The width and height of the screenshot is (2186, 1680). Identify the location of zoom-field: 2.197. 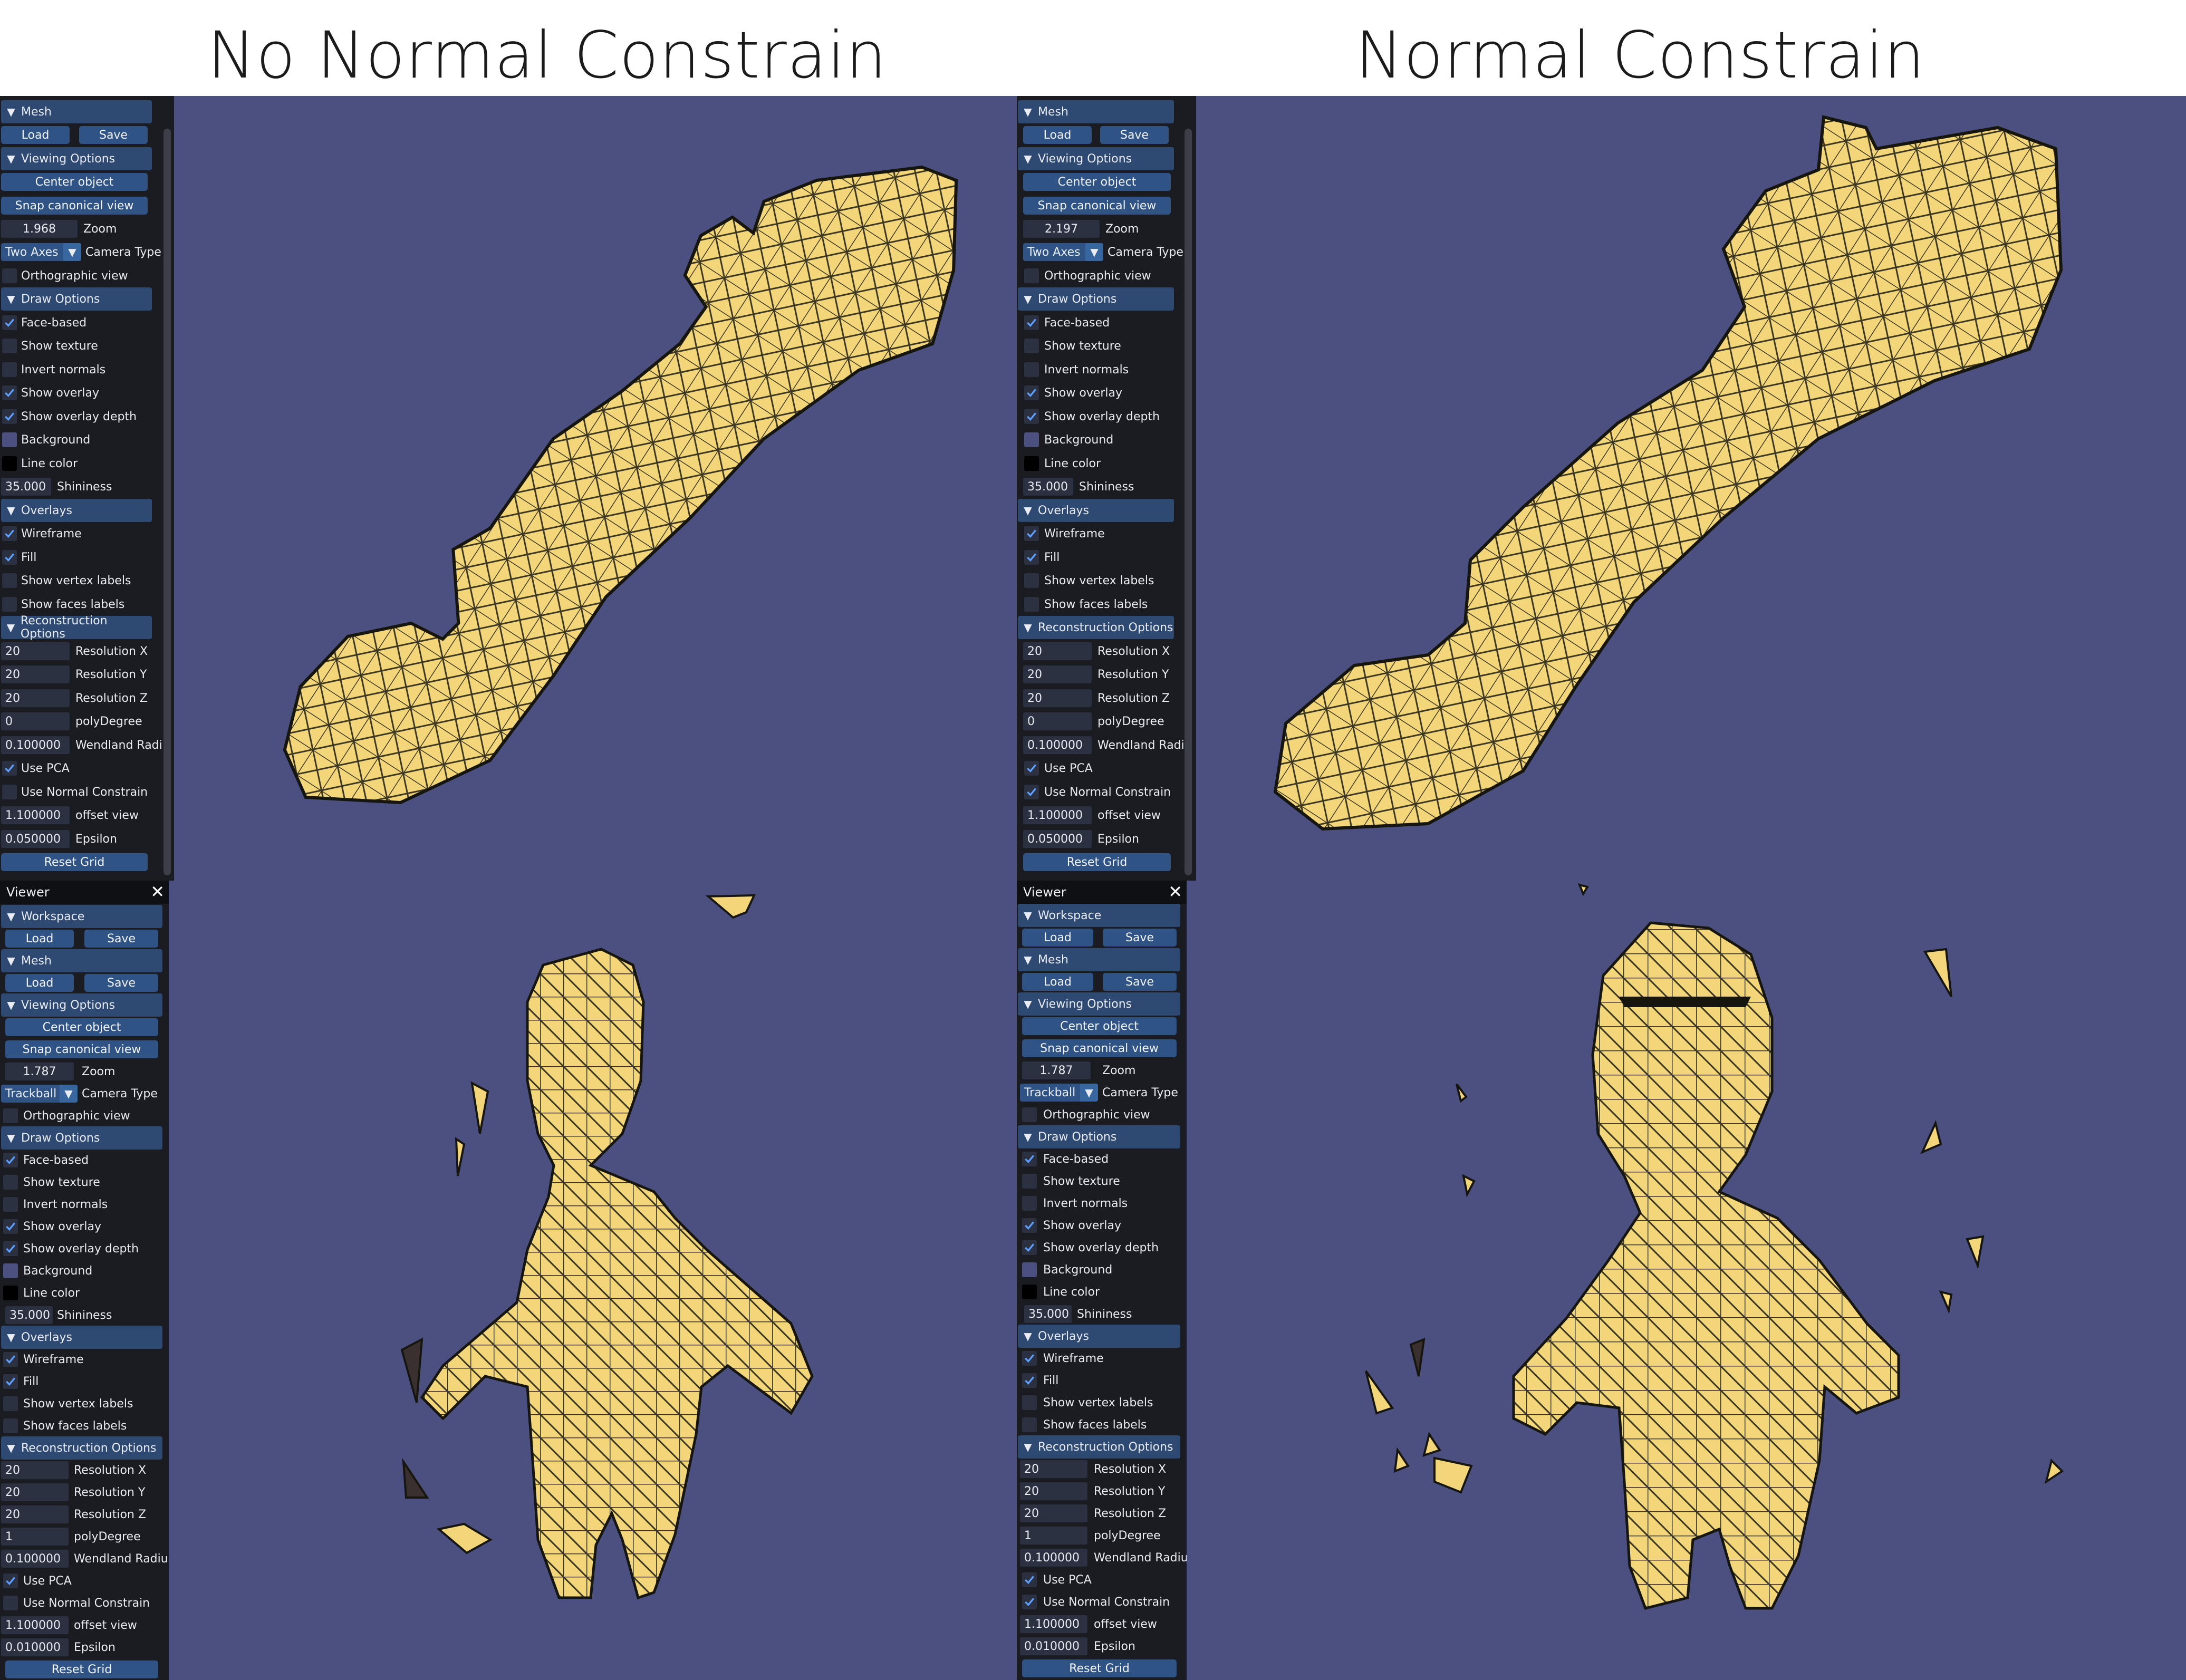
(1061, 229).